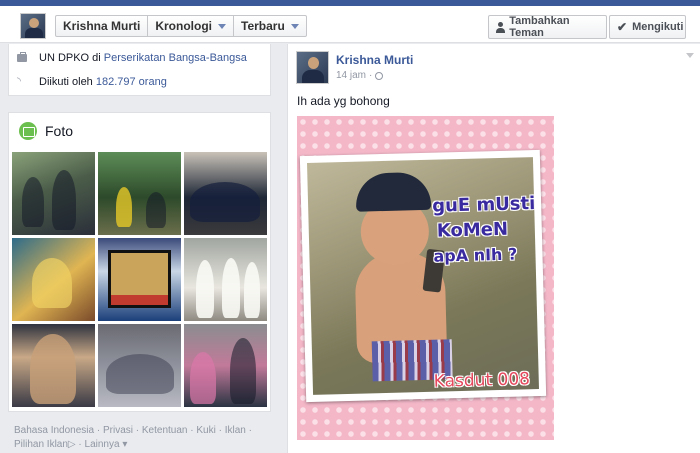 This screenshot has width=700, height=453. I want to click on breadcrumb-profile-name: Krishna Murti, so click(102, 26).